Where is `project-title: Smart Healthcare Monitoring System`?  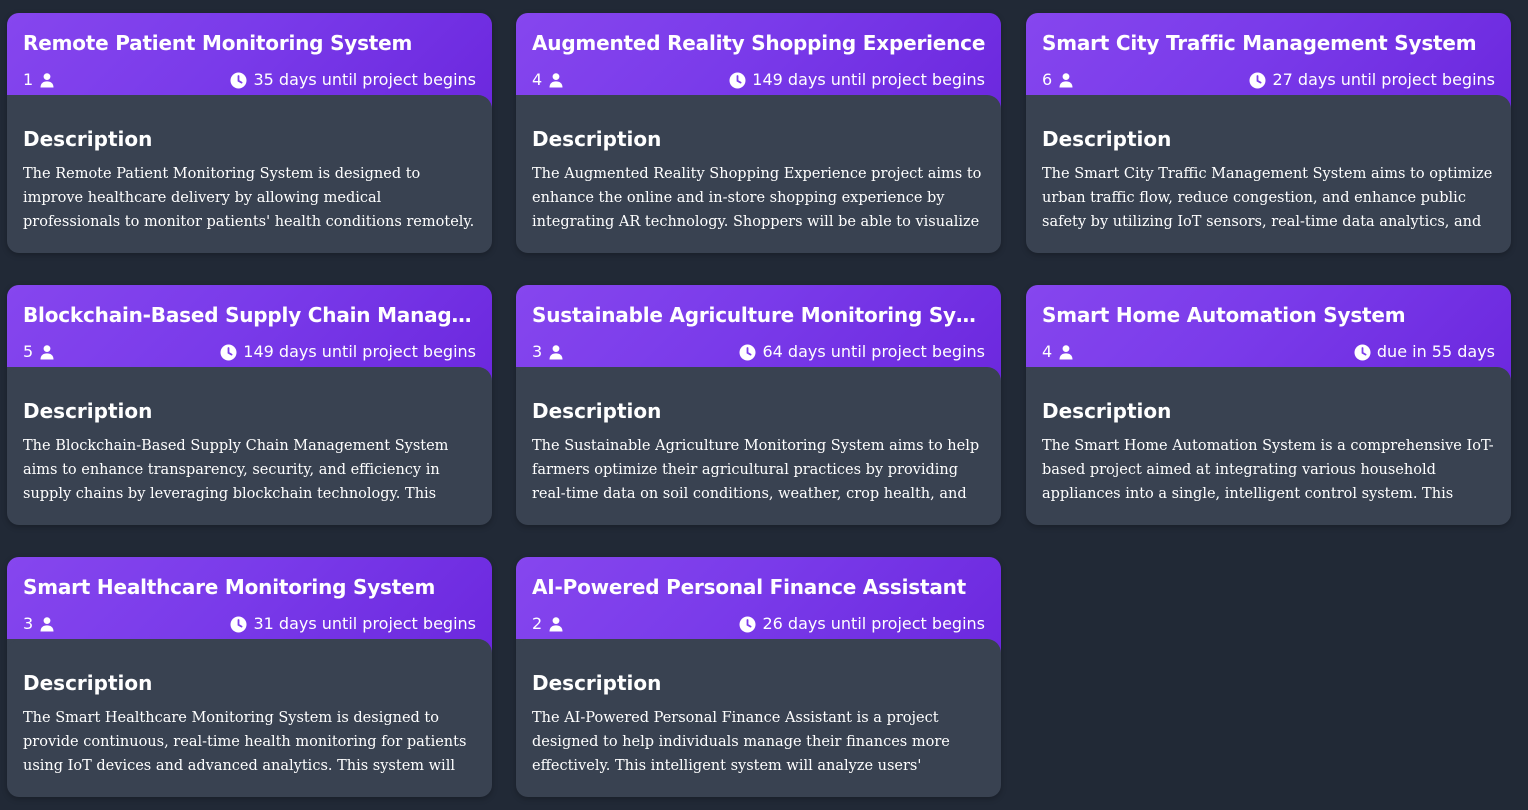 project-title: Smart Healthcare Monitoring System is located at coordinates (229, 587).